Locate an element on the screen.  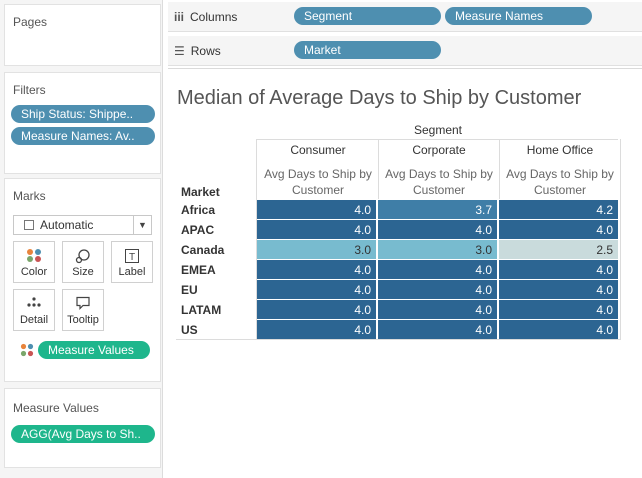
tooltip-icon is located at coordinates (83, 301).